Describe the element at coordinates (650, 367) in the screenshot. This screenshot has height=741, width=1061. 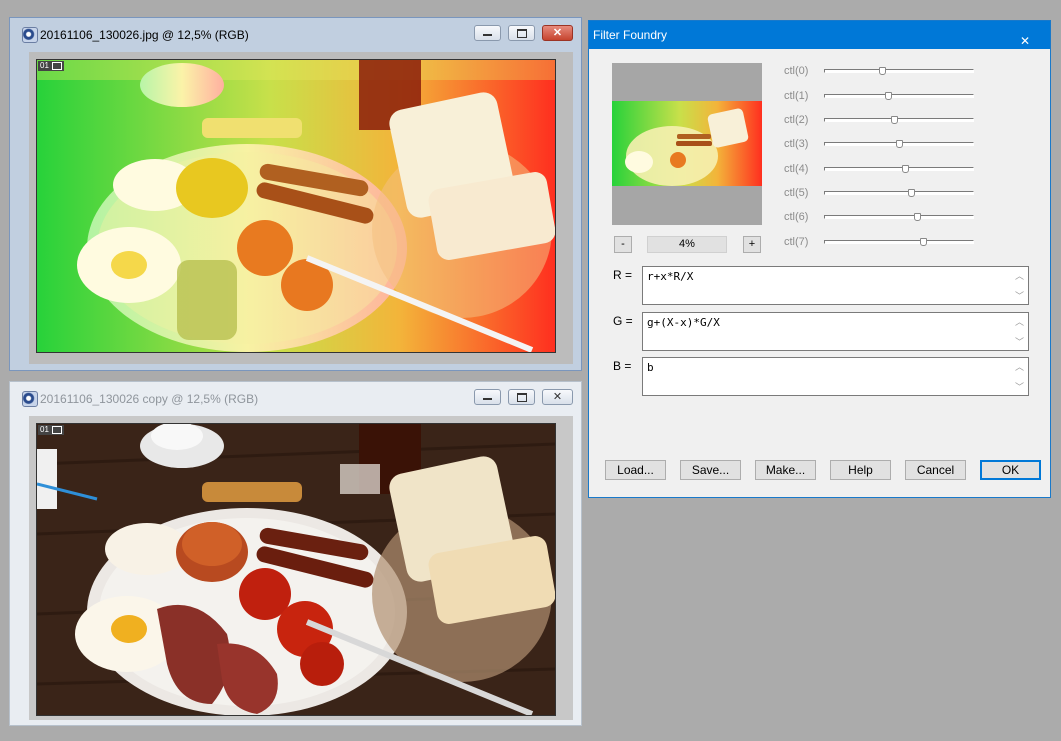
I see `expr-text: b` at that location.